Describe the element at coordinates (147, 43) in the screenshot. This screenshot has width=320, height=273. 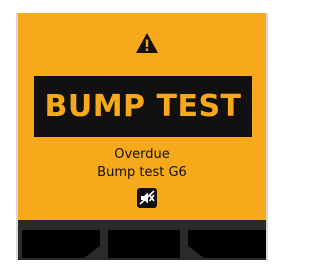
I see `warning-triangle-icon` at that location.